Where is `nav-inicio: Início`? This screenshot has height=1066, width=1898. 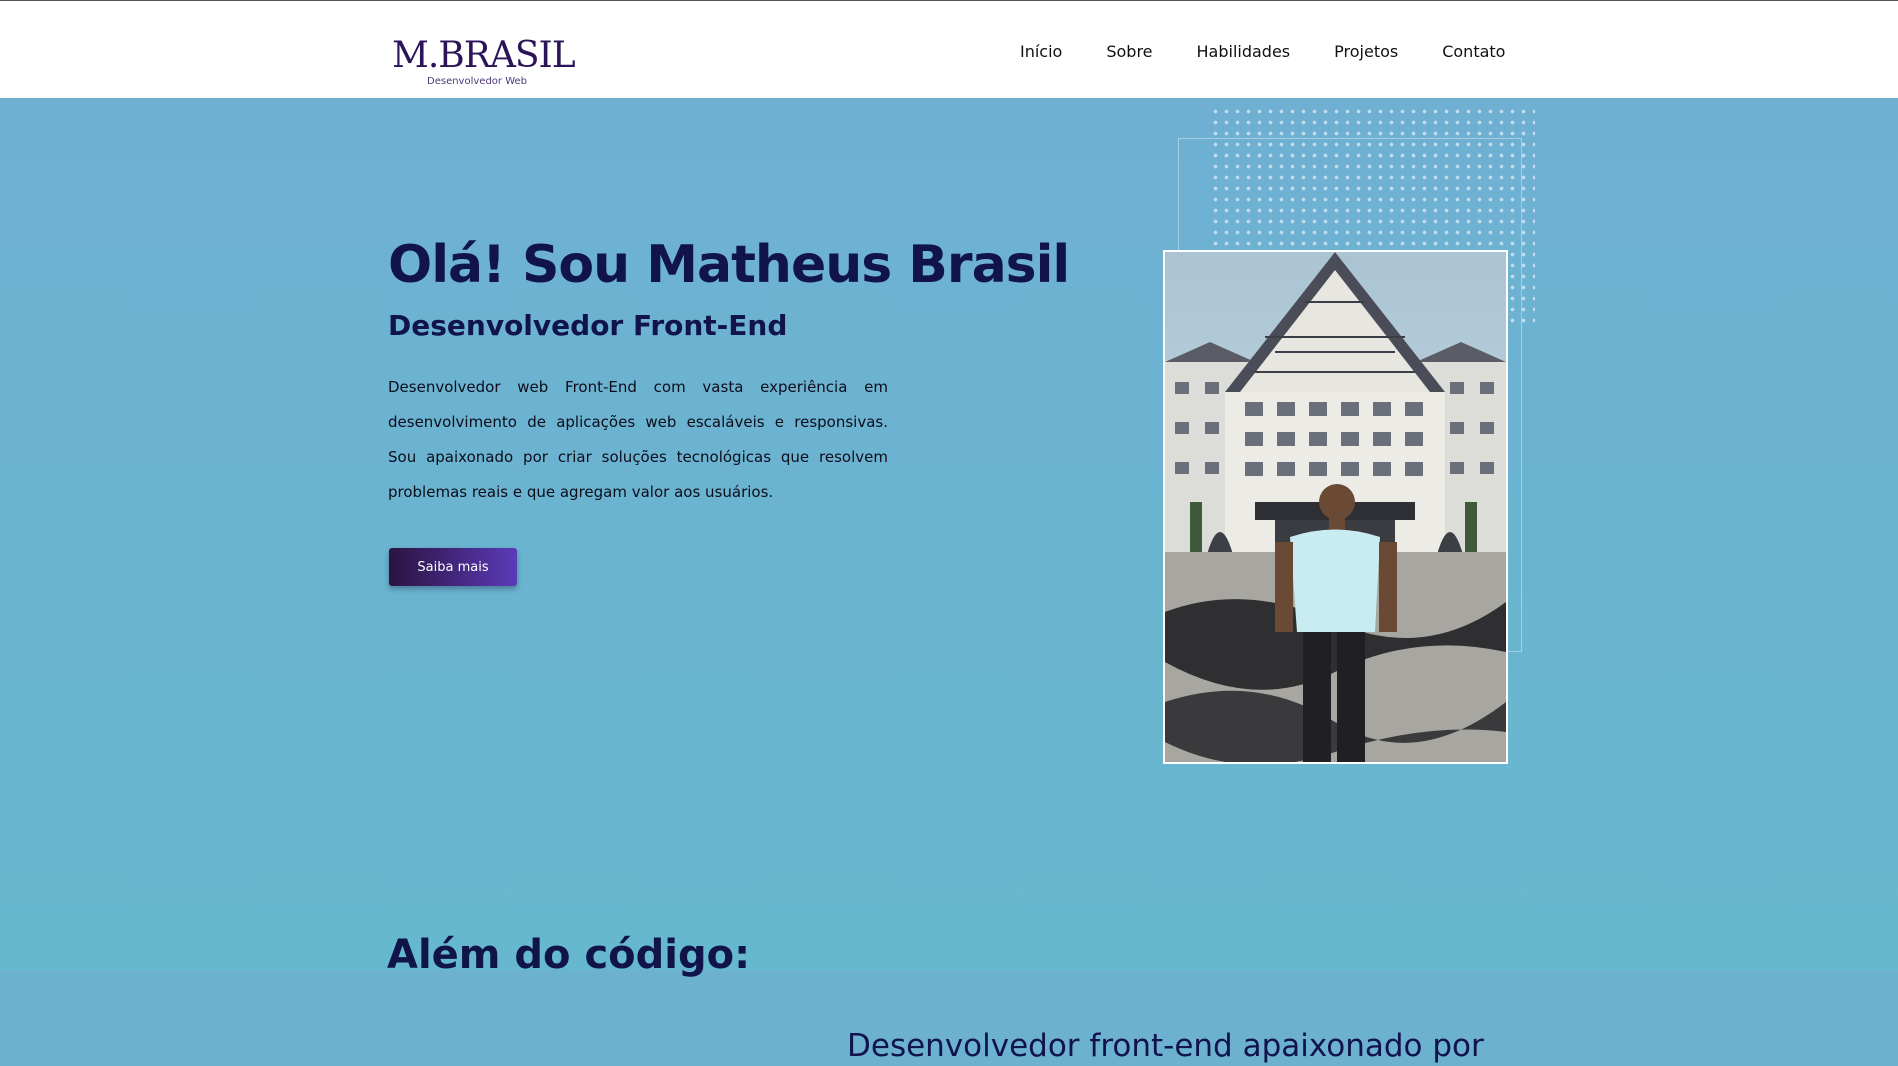
nav-inicio: Início is located at coordinates (1041, 52).